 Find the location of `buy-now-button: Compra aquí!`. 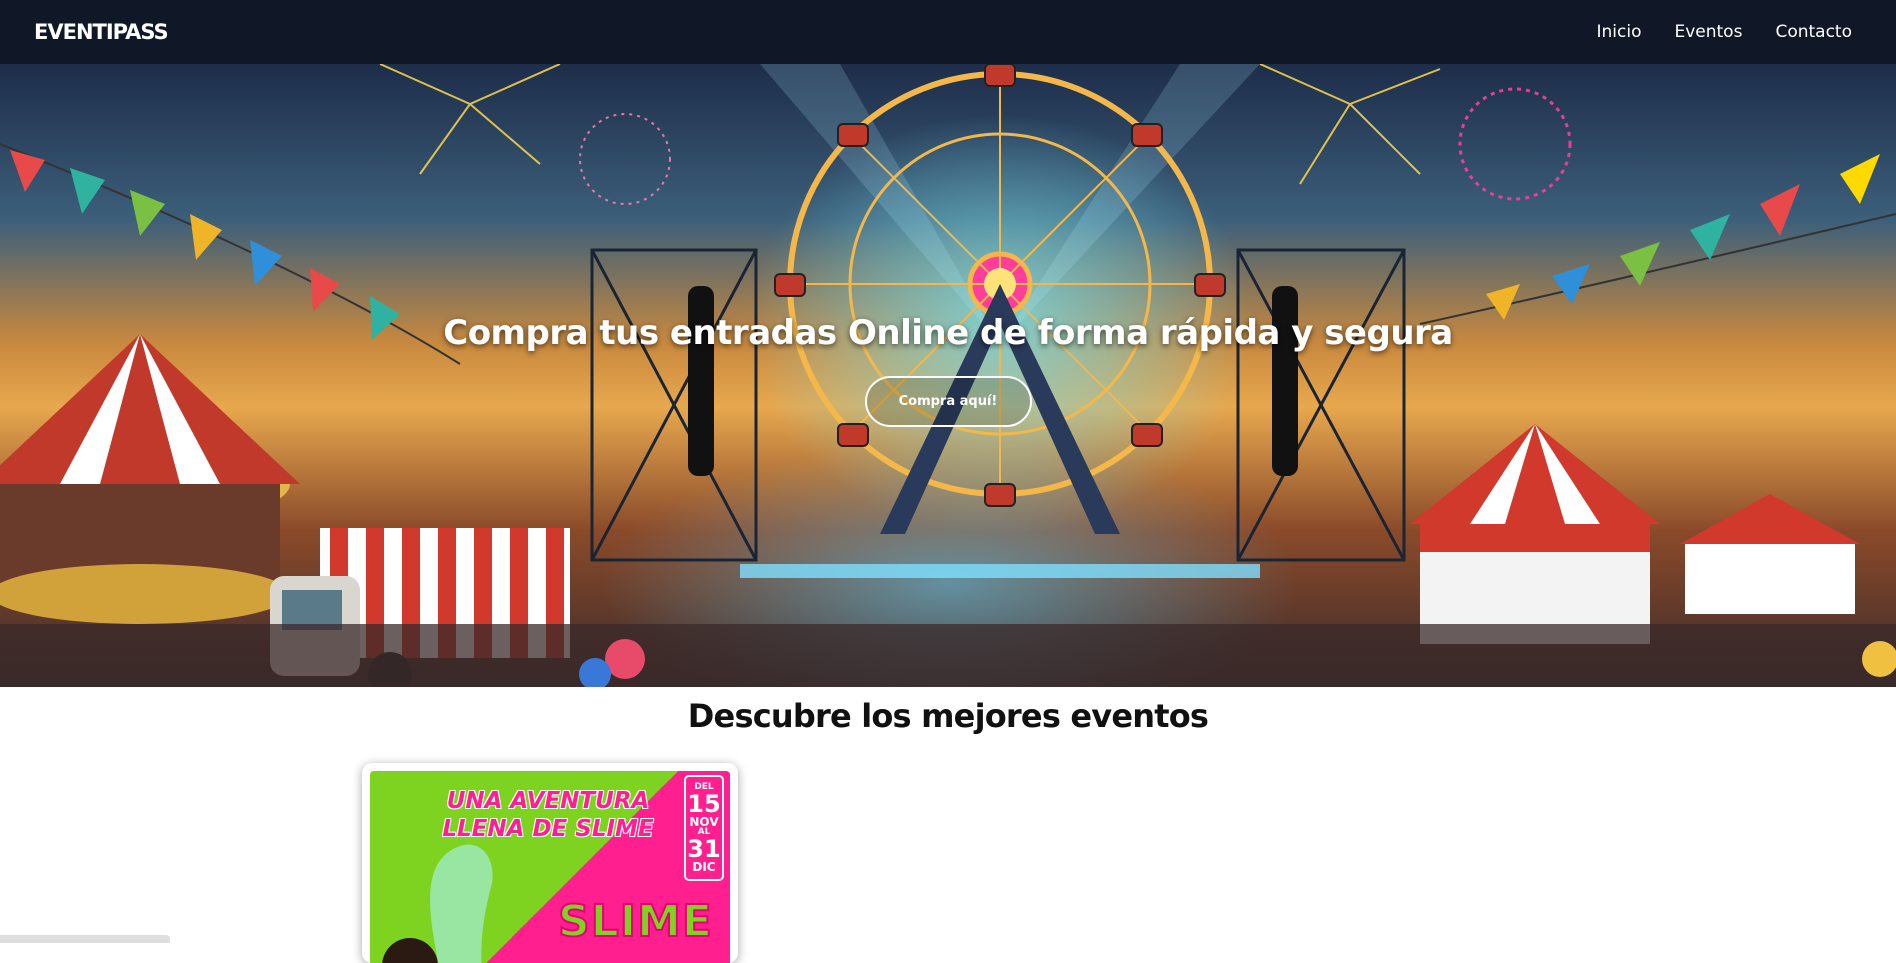

buy-now-button: Compra aquí! is located at coordinates (948, 401).